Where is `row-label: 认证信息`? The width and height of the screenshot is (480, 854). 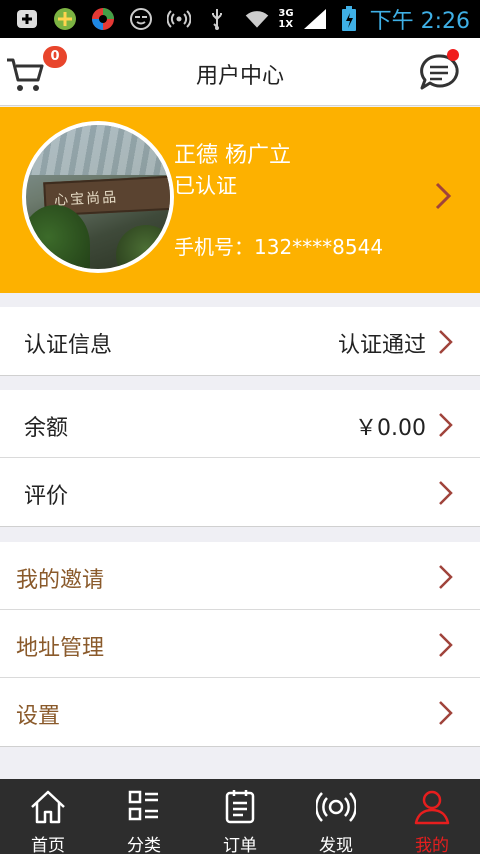 row-label: 认证信息 is located at coordinates (68, 345).